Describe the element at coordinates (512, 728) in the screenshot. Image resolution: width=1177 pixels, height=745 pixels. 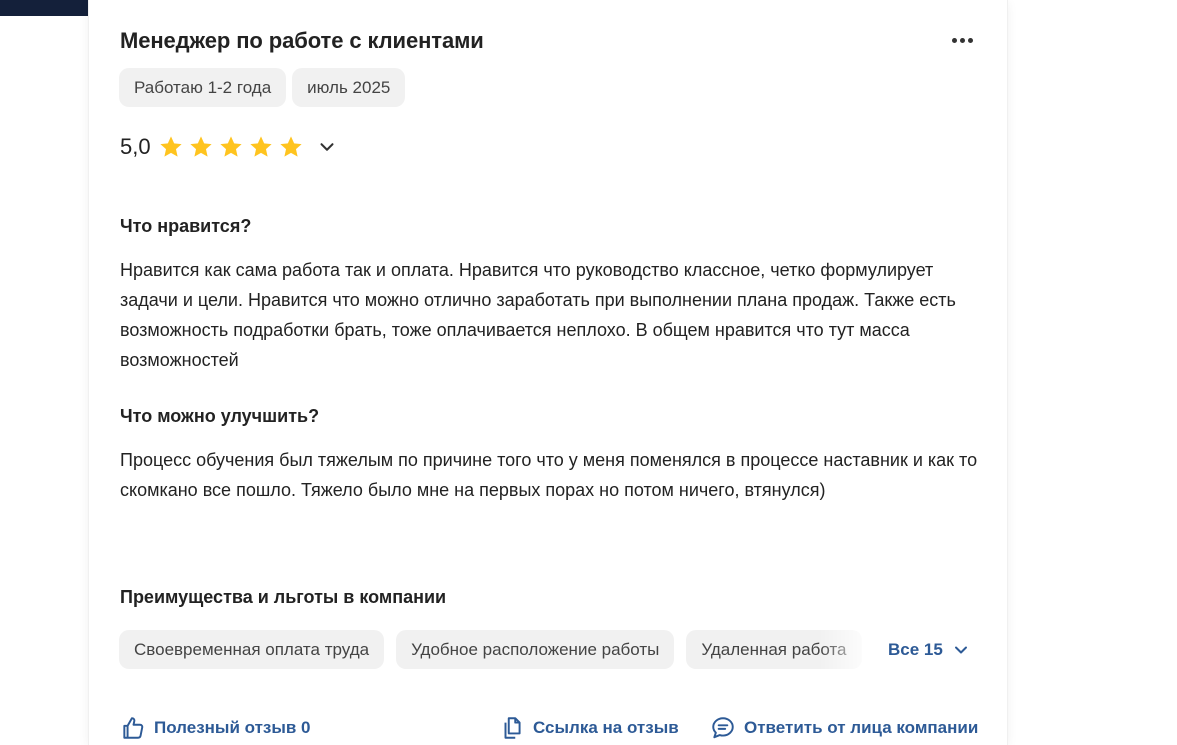
I see `copy-link-icon` at that location.